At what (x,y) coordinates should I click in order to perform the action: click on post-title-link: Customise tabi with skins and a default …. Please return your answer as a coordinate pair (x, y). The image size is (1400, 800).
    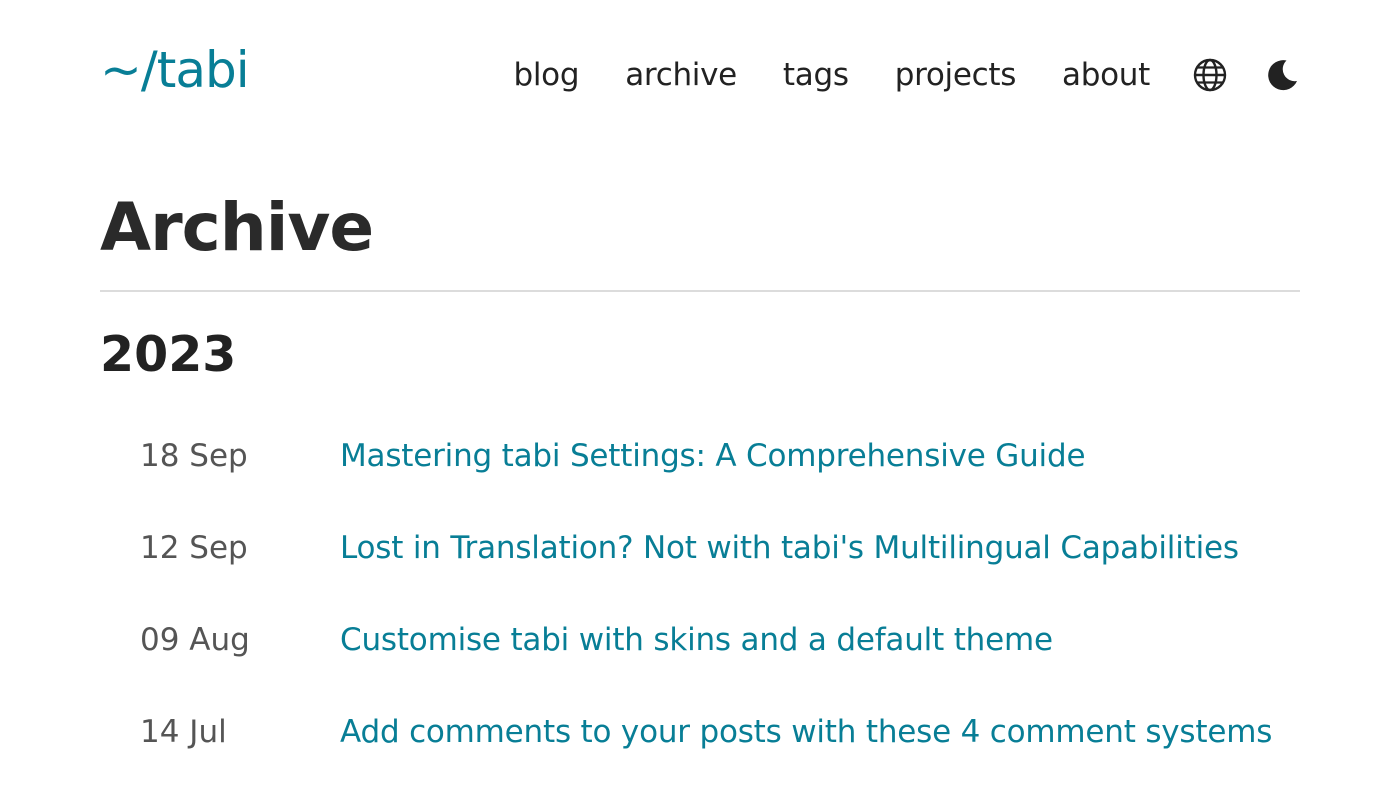
    Looking at the image, I should click on (820, 640).